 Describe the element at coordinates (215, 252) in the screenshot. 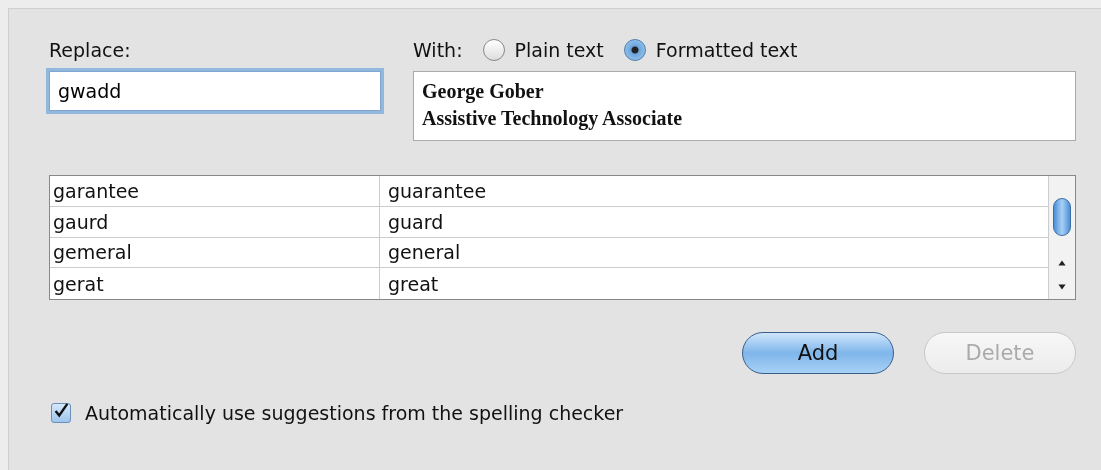

I see `table-cell: gemeral` at that location.